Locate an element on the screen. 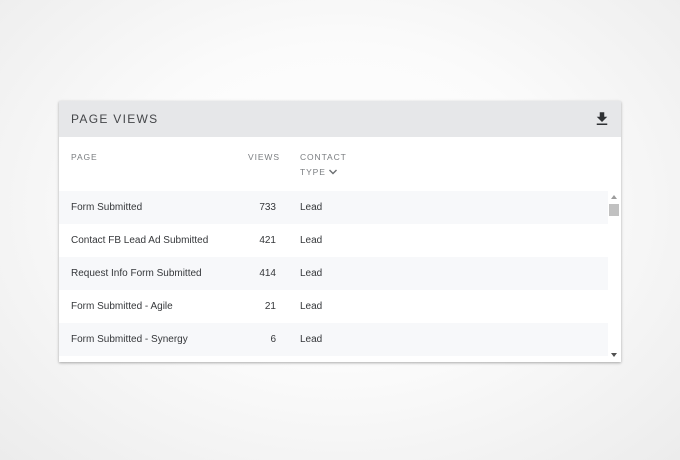 The height and width of the screenshot is (460, 680). column-header-contact-line1: CONTACT is located at coordinates (323, 157).